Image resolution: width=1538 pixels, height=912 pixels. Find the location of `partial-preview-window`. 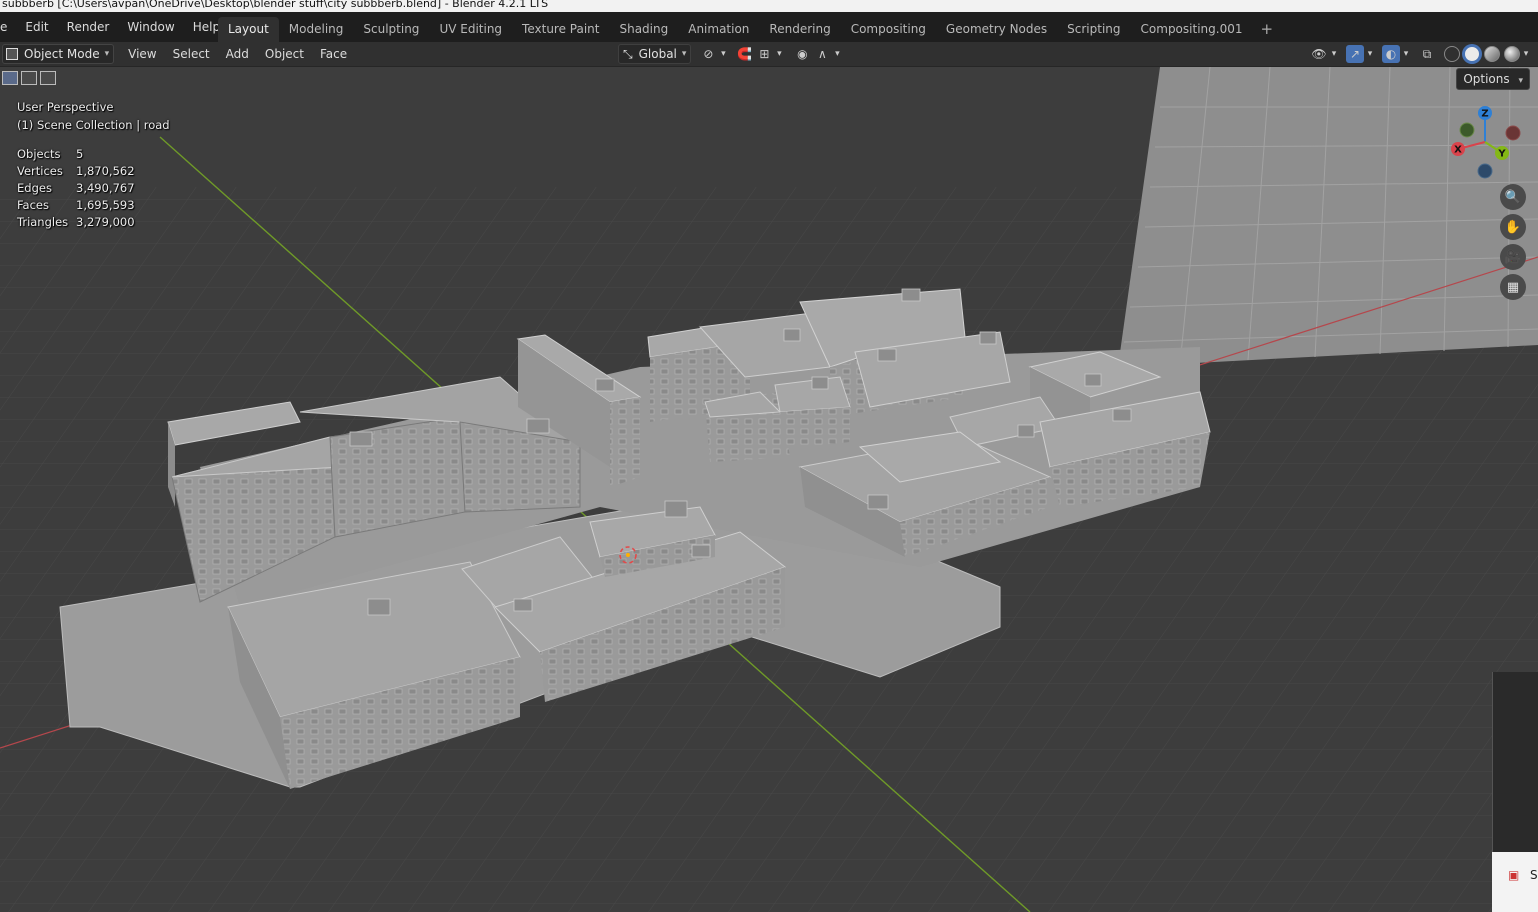

partial-preview-window is located at coordinates (1515, 762).